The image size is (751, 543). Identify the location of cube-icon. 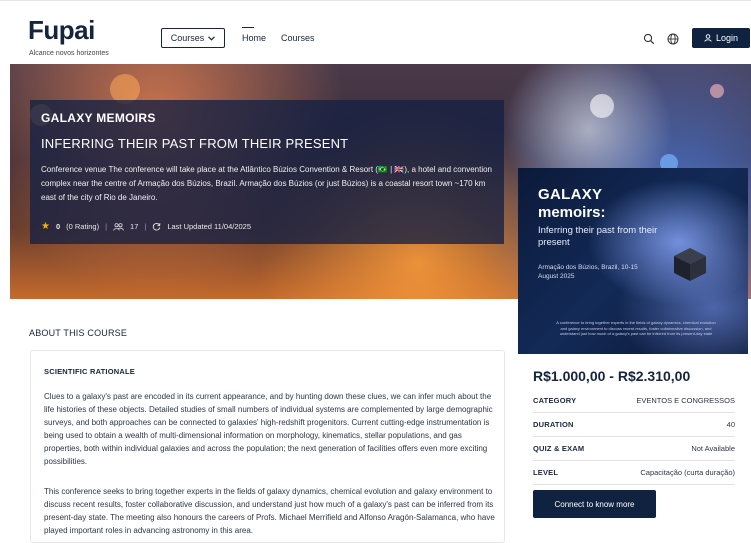
(690, 264).